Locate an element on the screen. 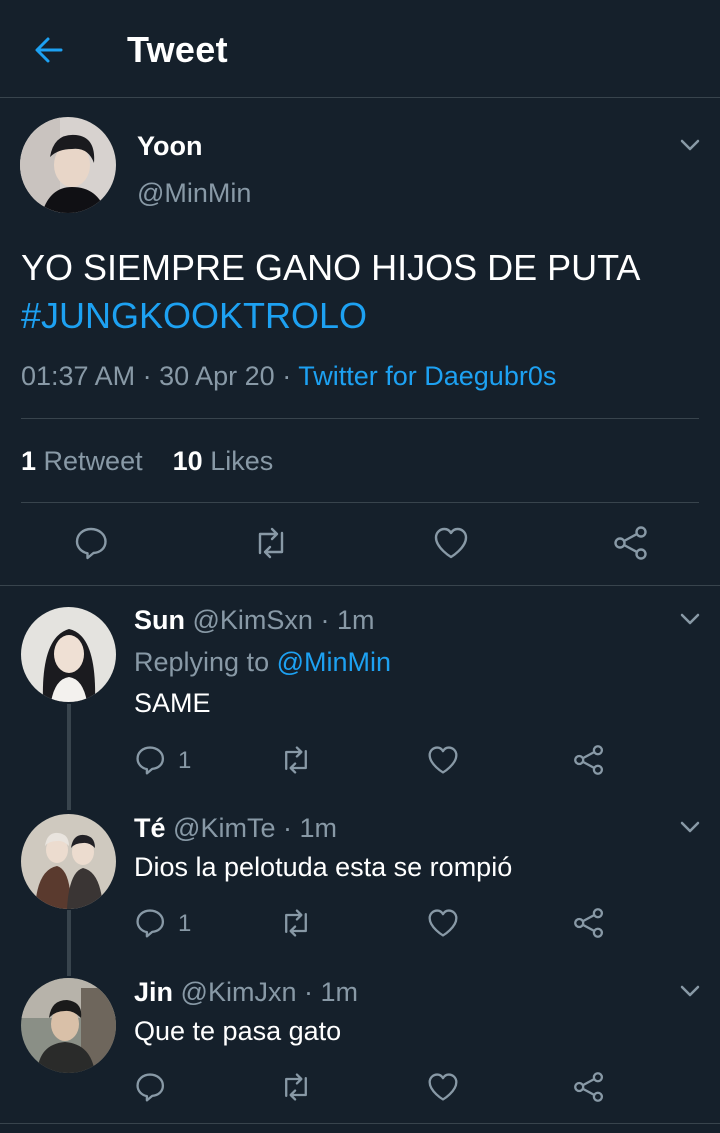 Image resolution: width=720 pixels, height=1133 pixels. reply-header: Té @KimTe · 1m is located at coordinates (235, 828).